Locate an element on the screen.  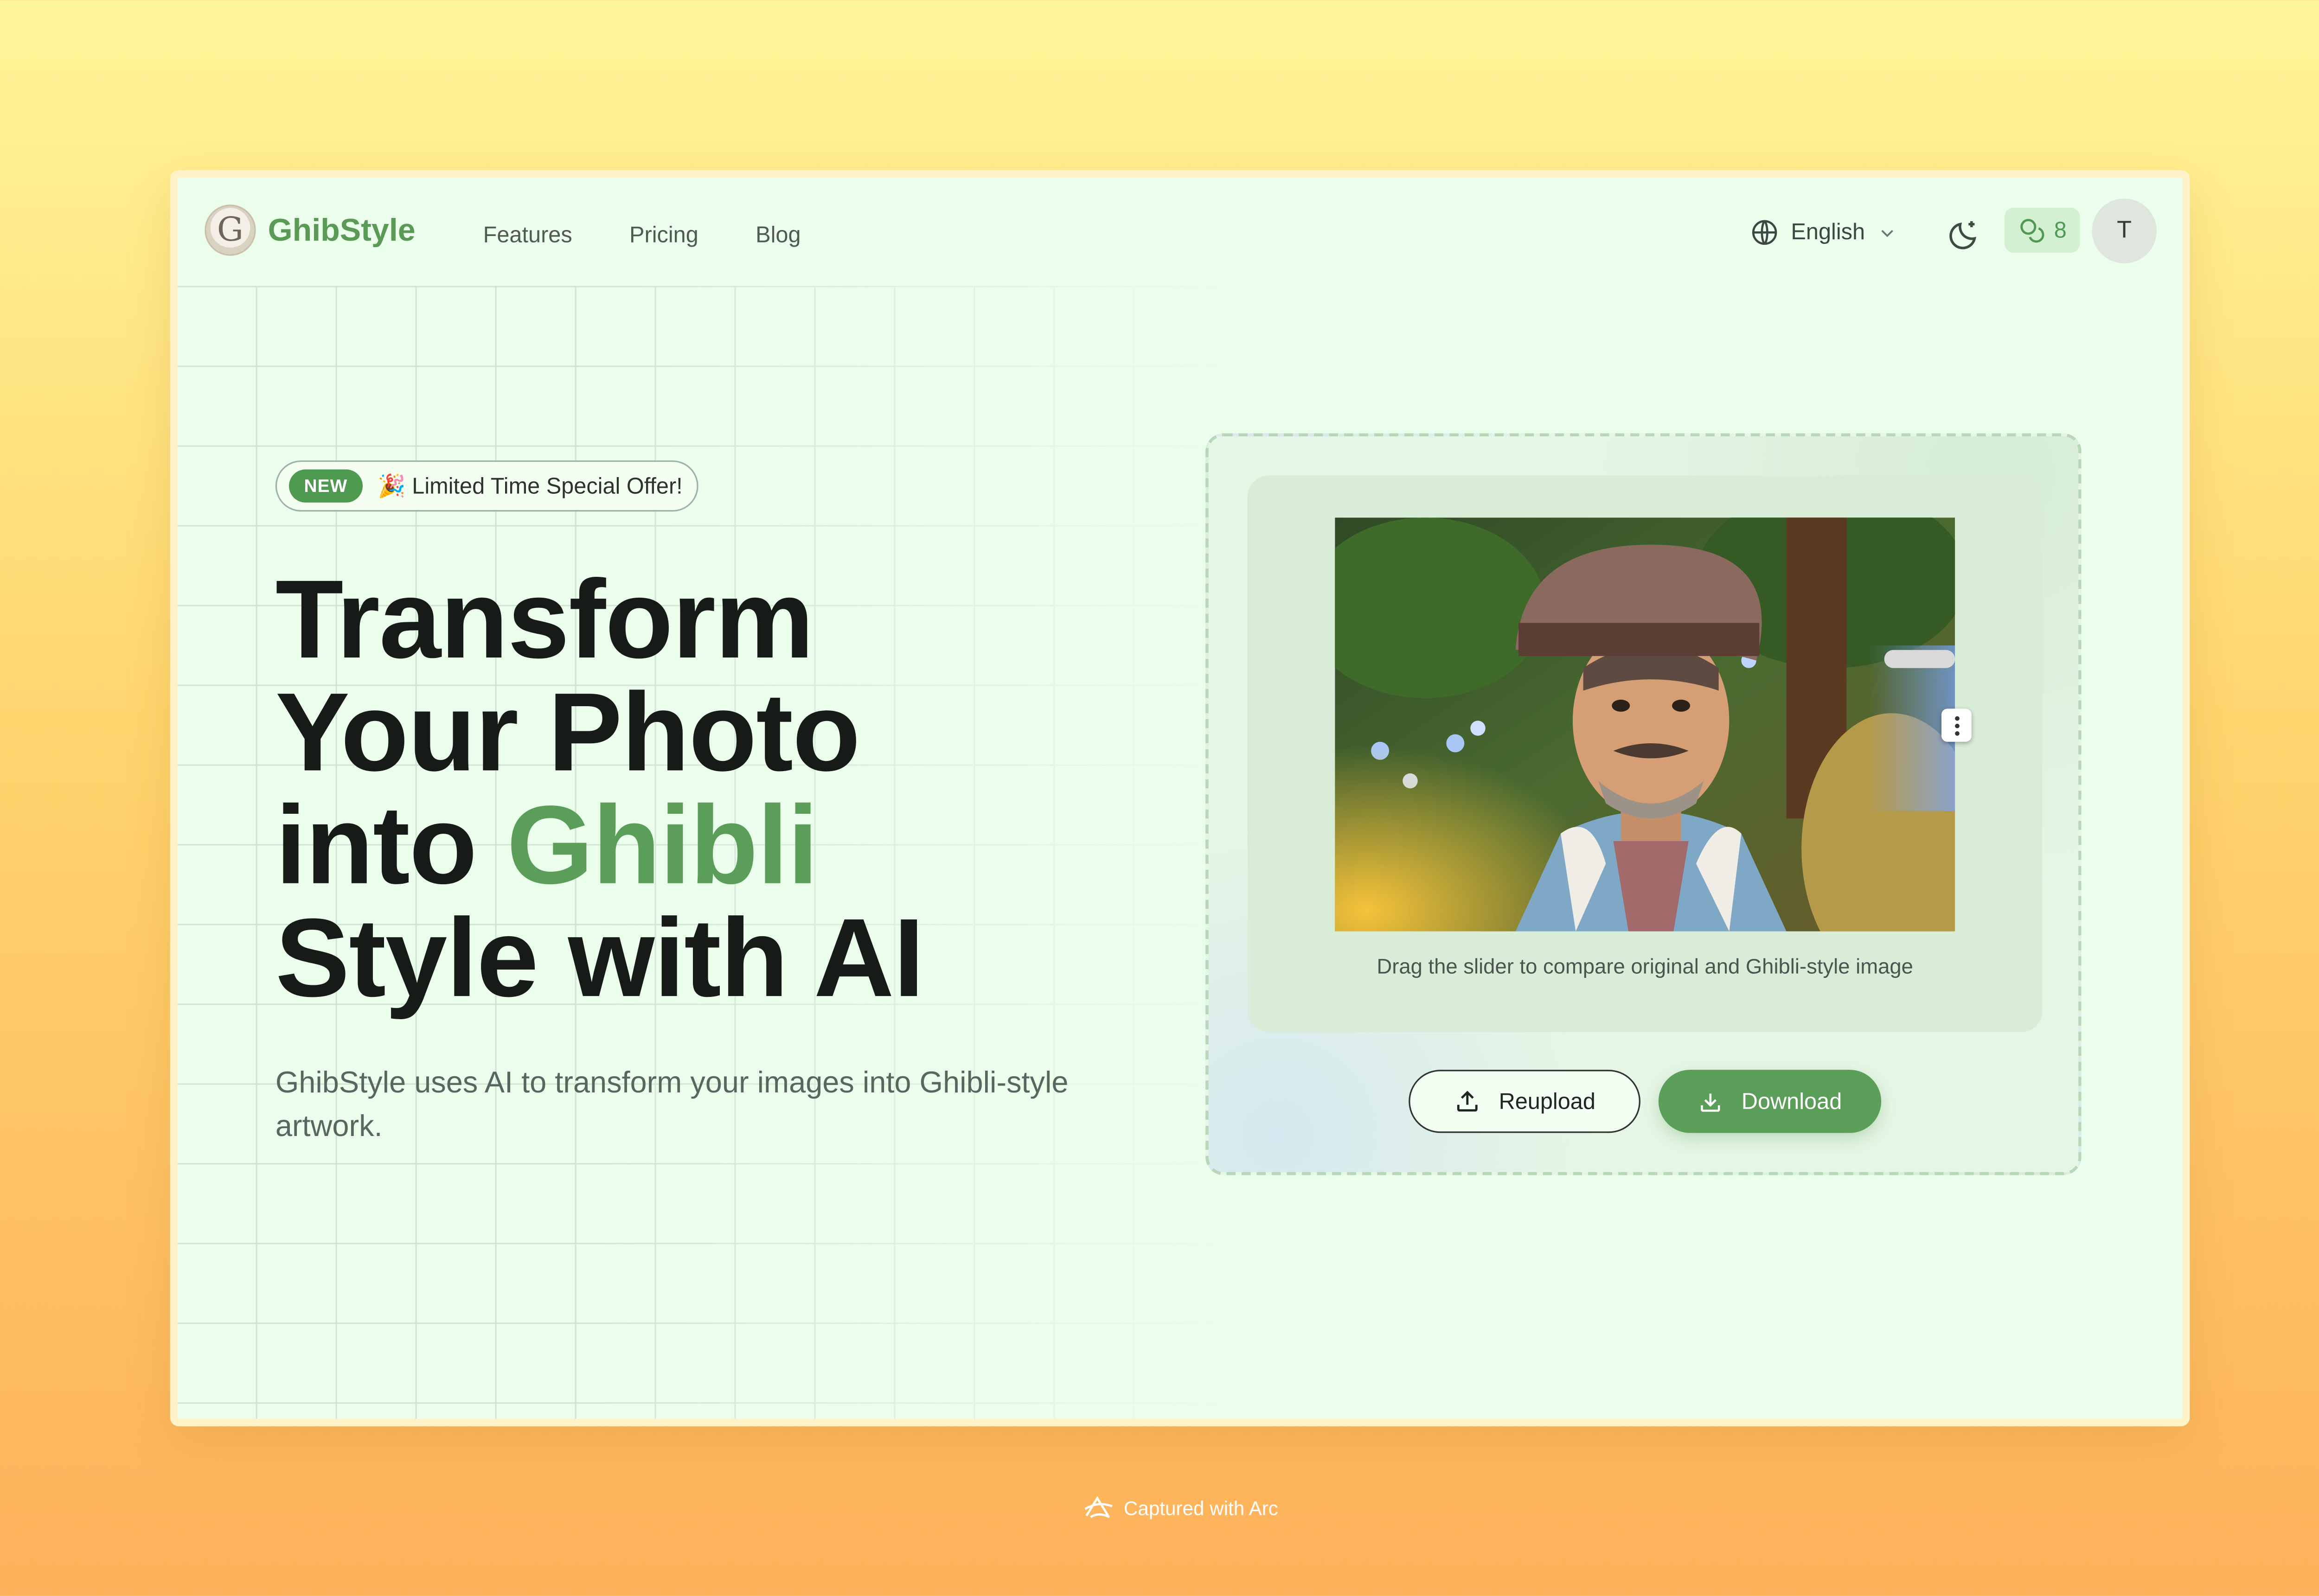
main-nav: Features Pricing Blog is located at coordinates (642, 235).